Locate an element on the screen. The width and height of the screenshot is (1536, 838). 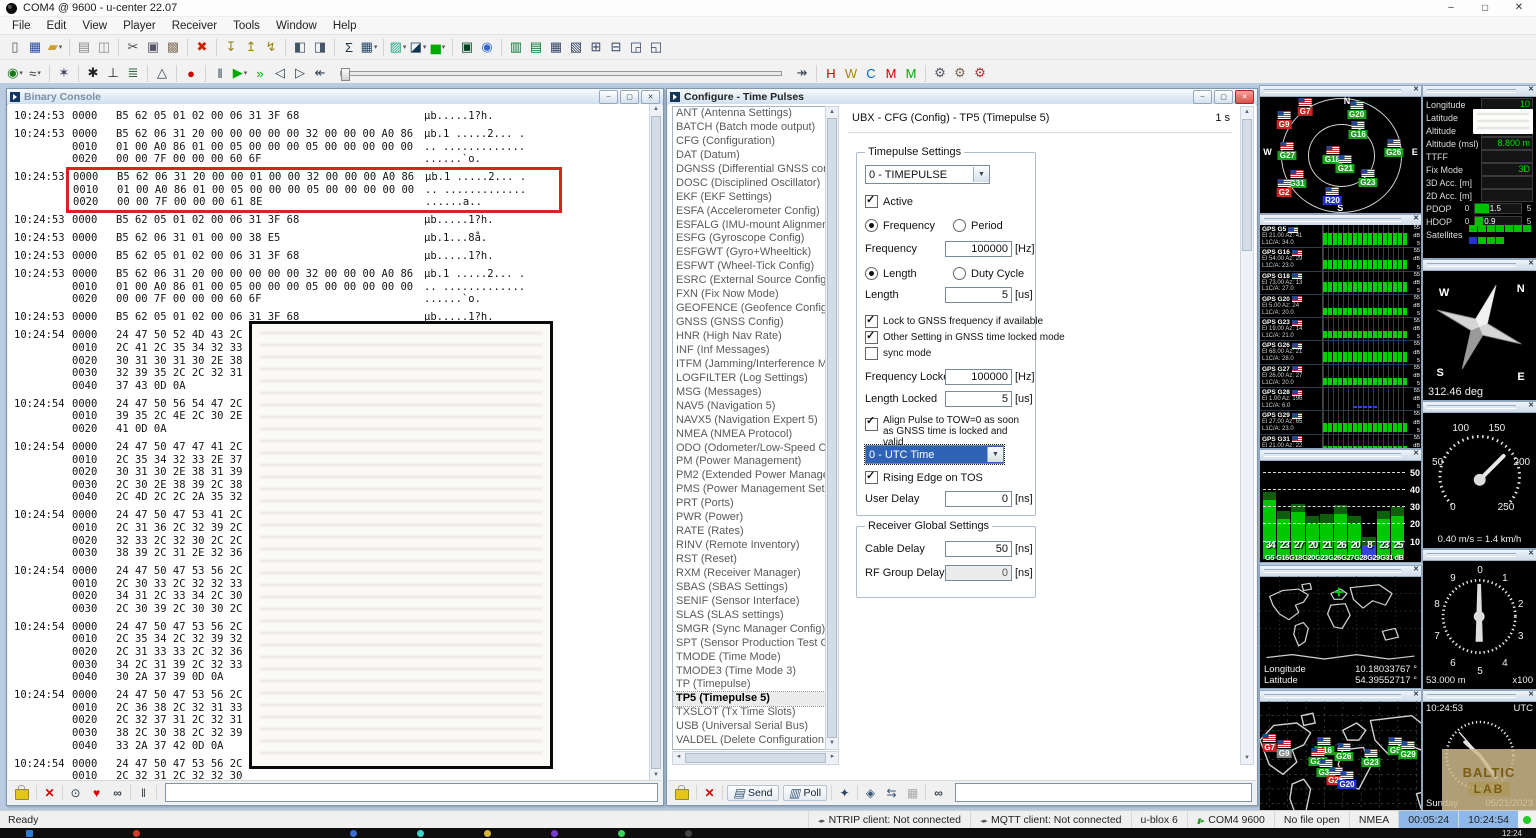
clear-icon is located at coordinates (709, 792).